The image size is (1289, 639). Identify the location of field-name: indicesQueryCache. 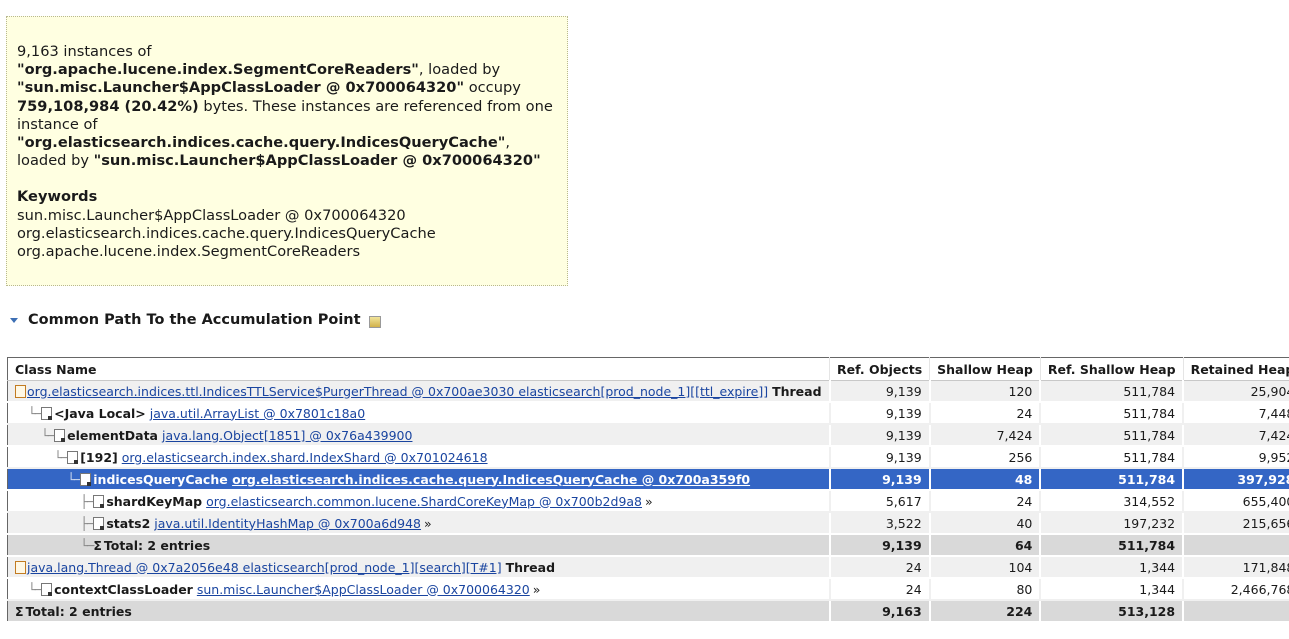
(160, 479).